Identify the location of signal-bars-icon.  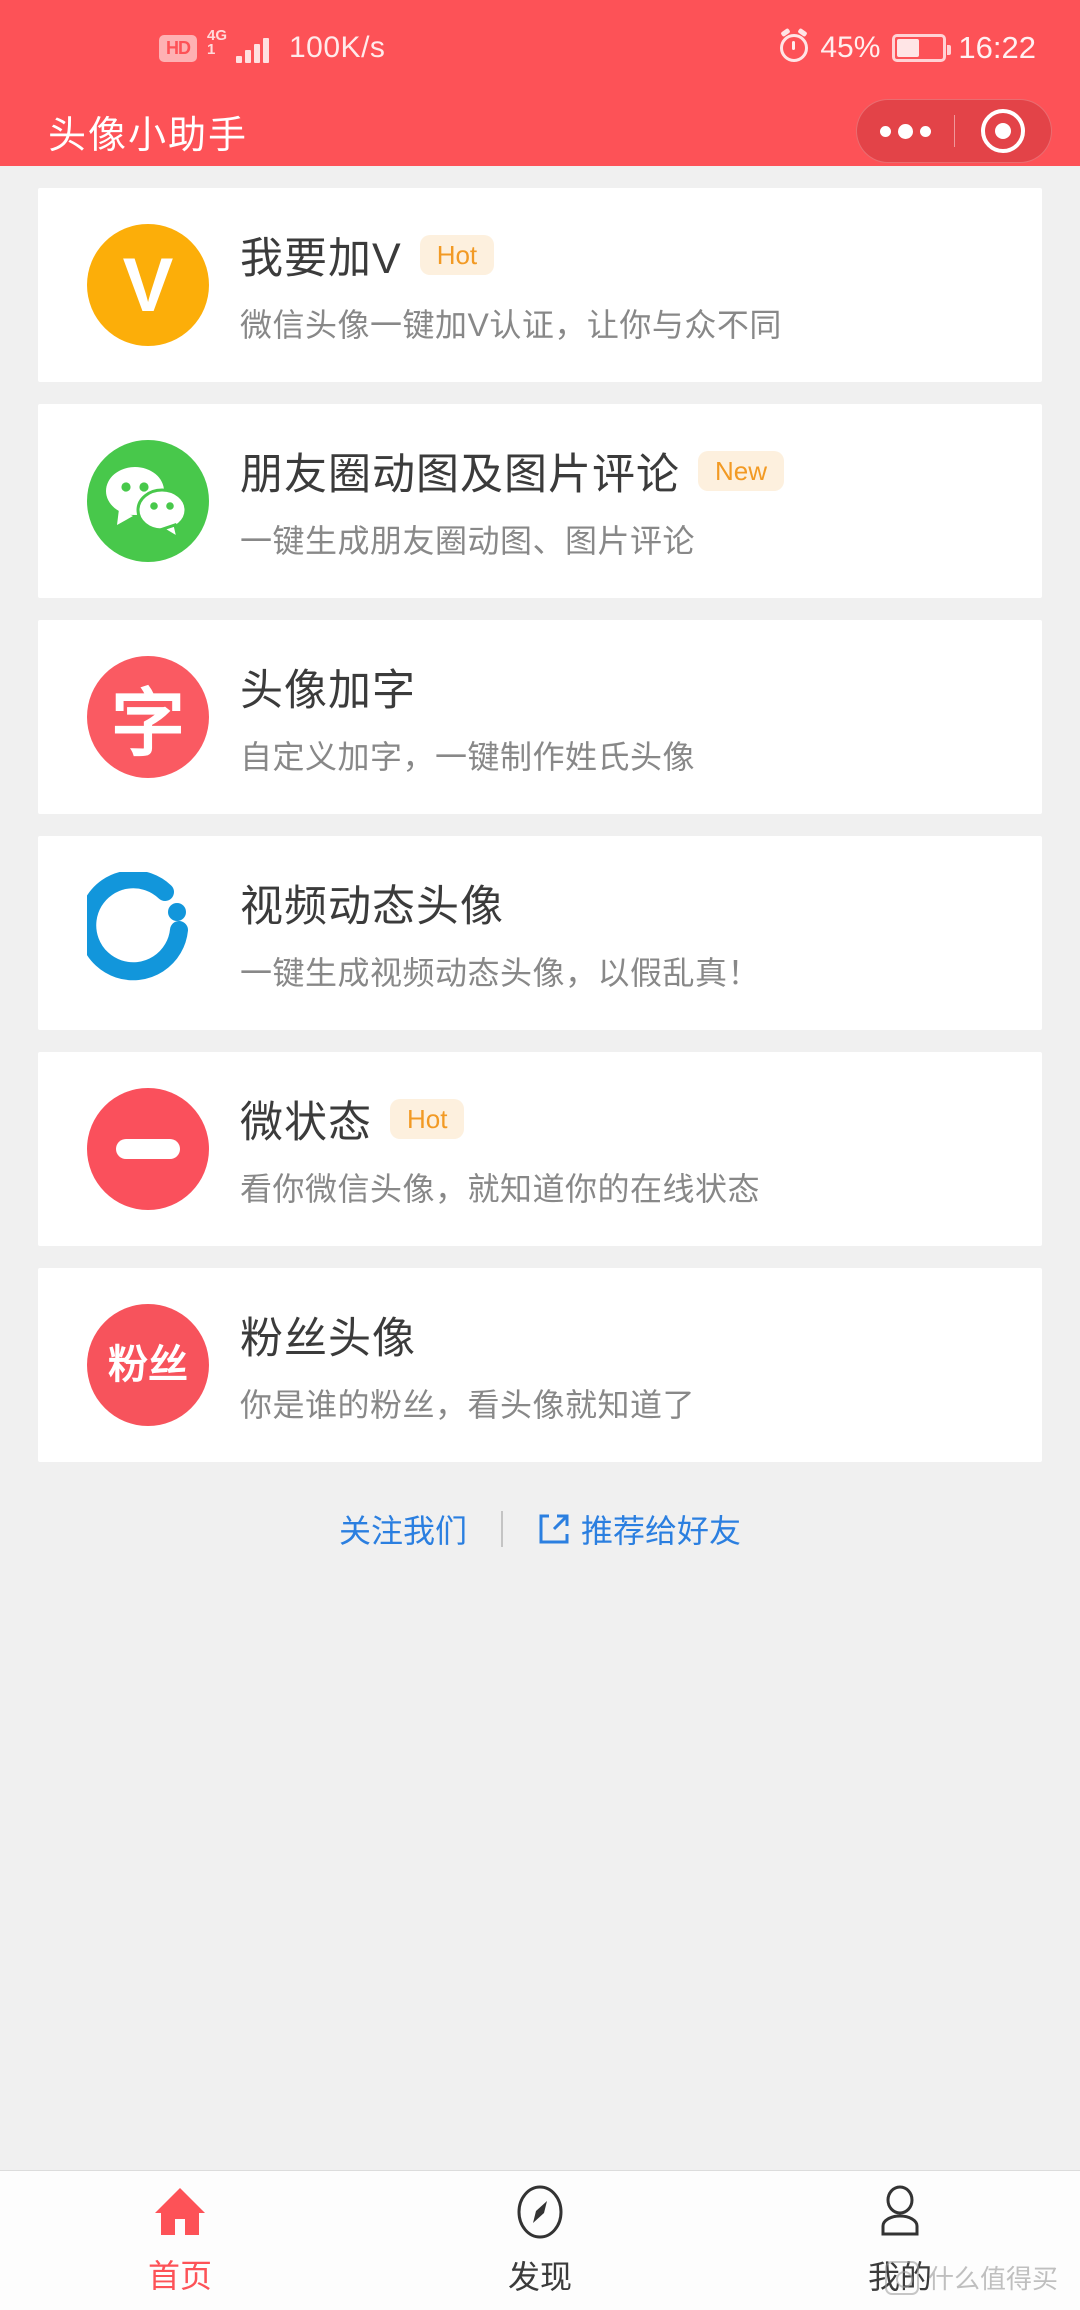
(252, 50).